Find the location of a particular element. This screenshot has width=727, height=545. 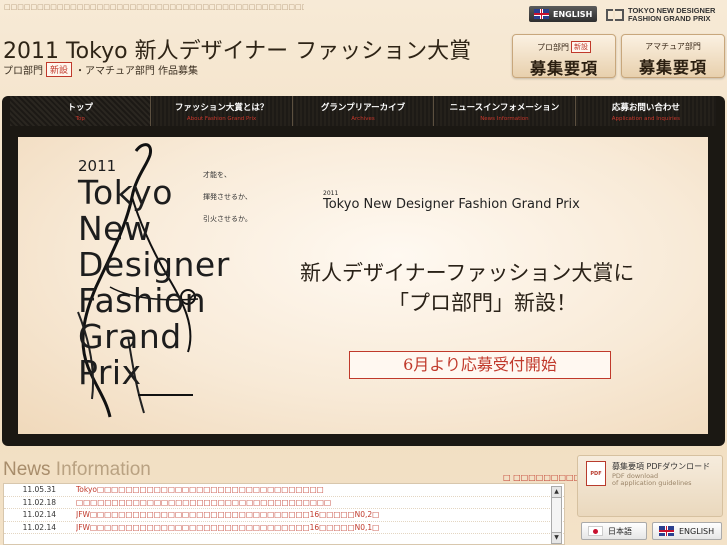

new-badge: 新設 is located at coordinates (59, 69).